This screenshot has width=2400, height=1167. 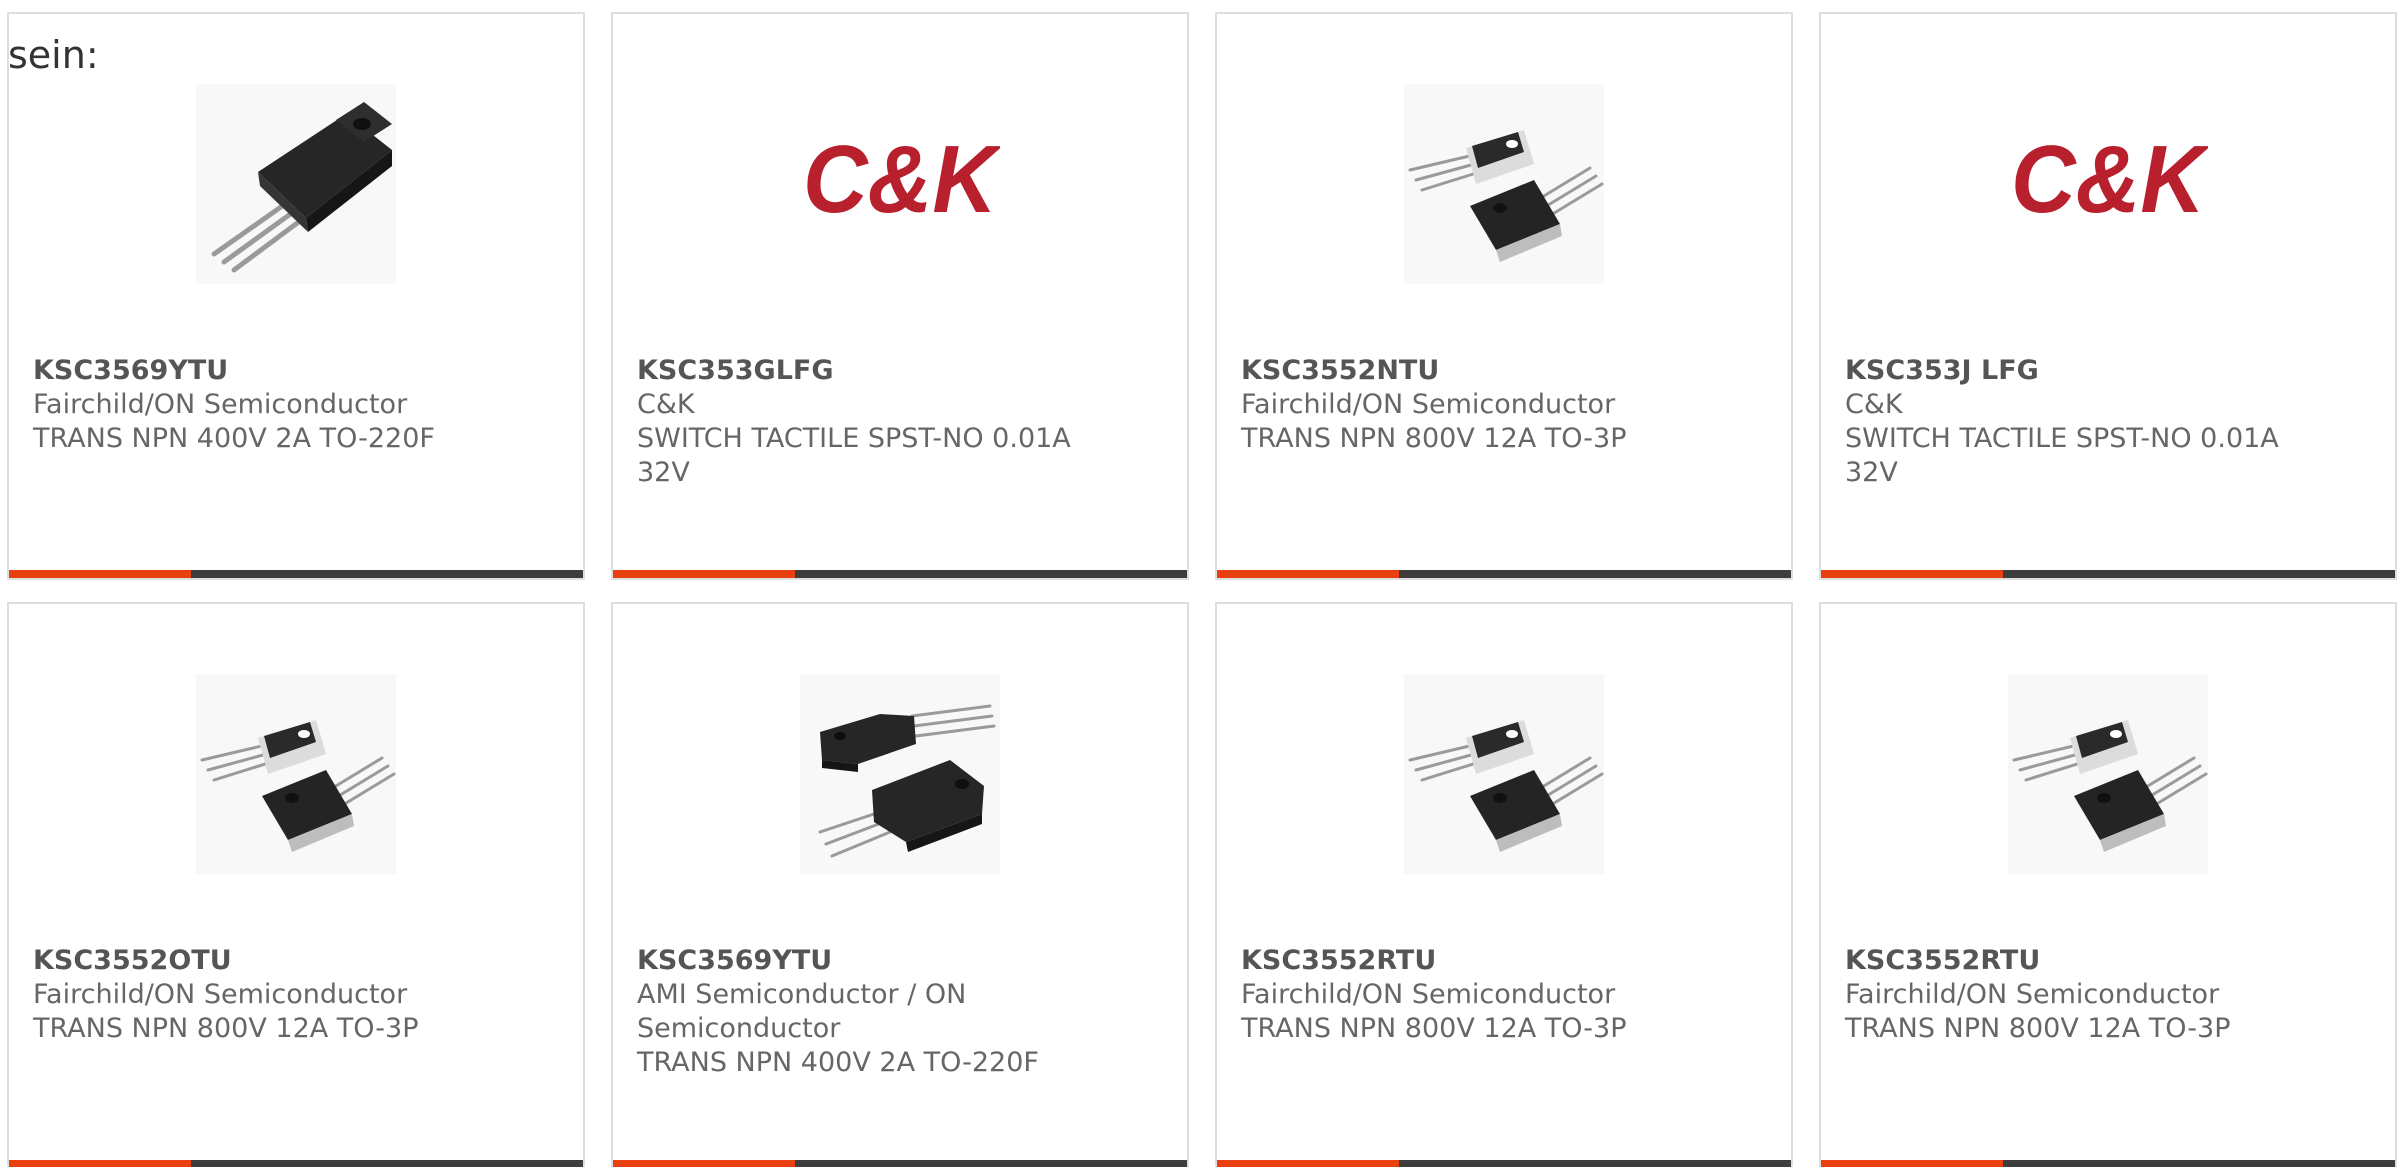 I want to click on manufacturer: AMI Semiconductor / ON Semiconductor, so click(x=802, y=1011).